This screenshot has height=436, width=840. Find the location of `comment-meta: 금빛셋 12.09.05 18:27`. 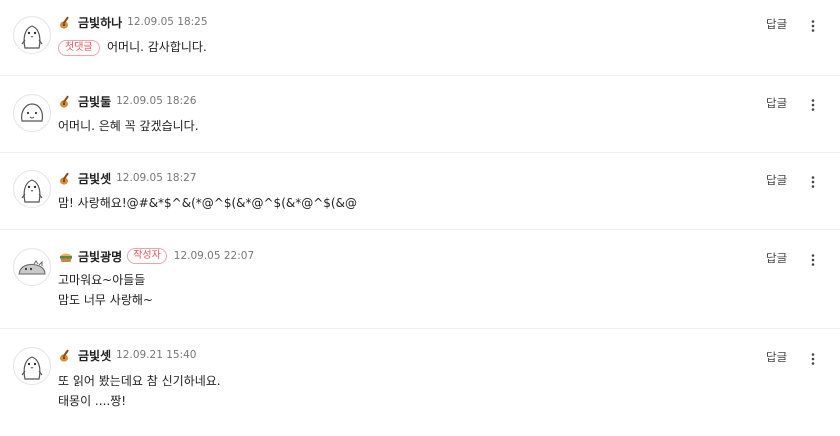

comment-meta: 금빛셋 12.09.05 18:27 is located at coordinates (127, 178).